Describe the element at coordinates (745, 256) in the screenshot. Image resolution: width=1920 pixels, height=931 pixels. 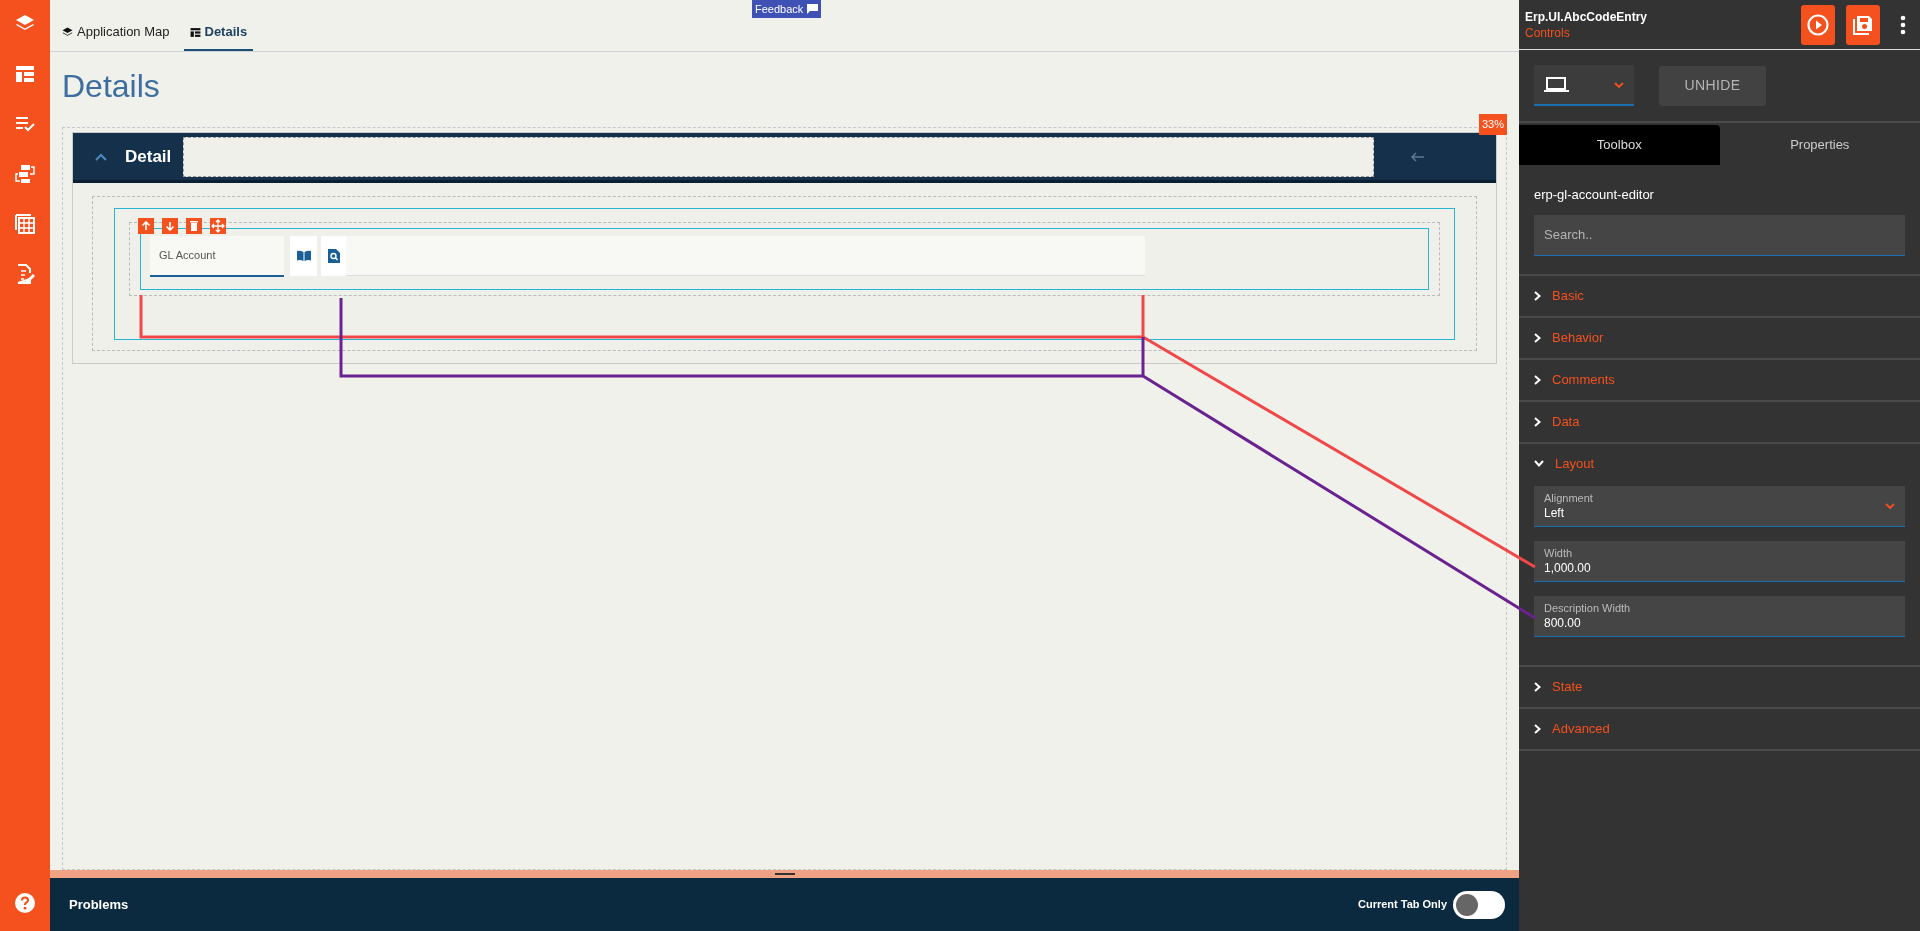
I see `description-field` at that location.